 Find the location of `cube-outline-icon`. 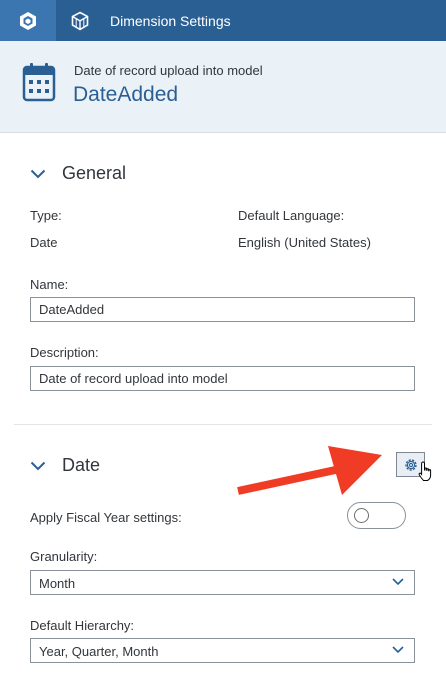

cube-outline-icon is located at coordinates (80, 20).